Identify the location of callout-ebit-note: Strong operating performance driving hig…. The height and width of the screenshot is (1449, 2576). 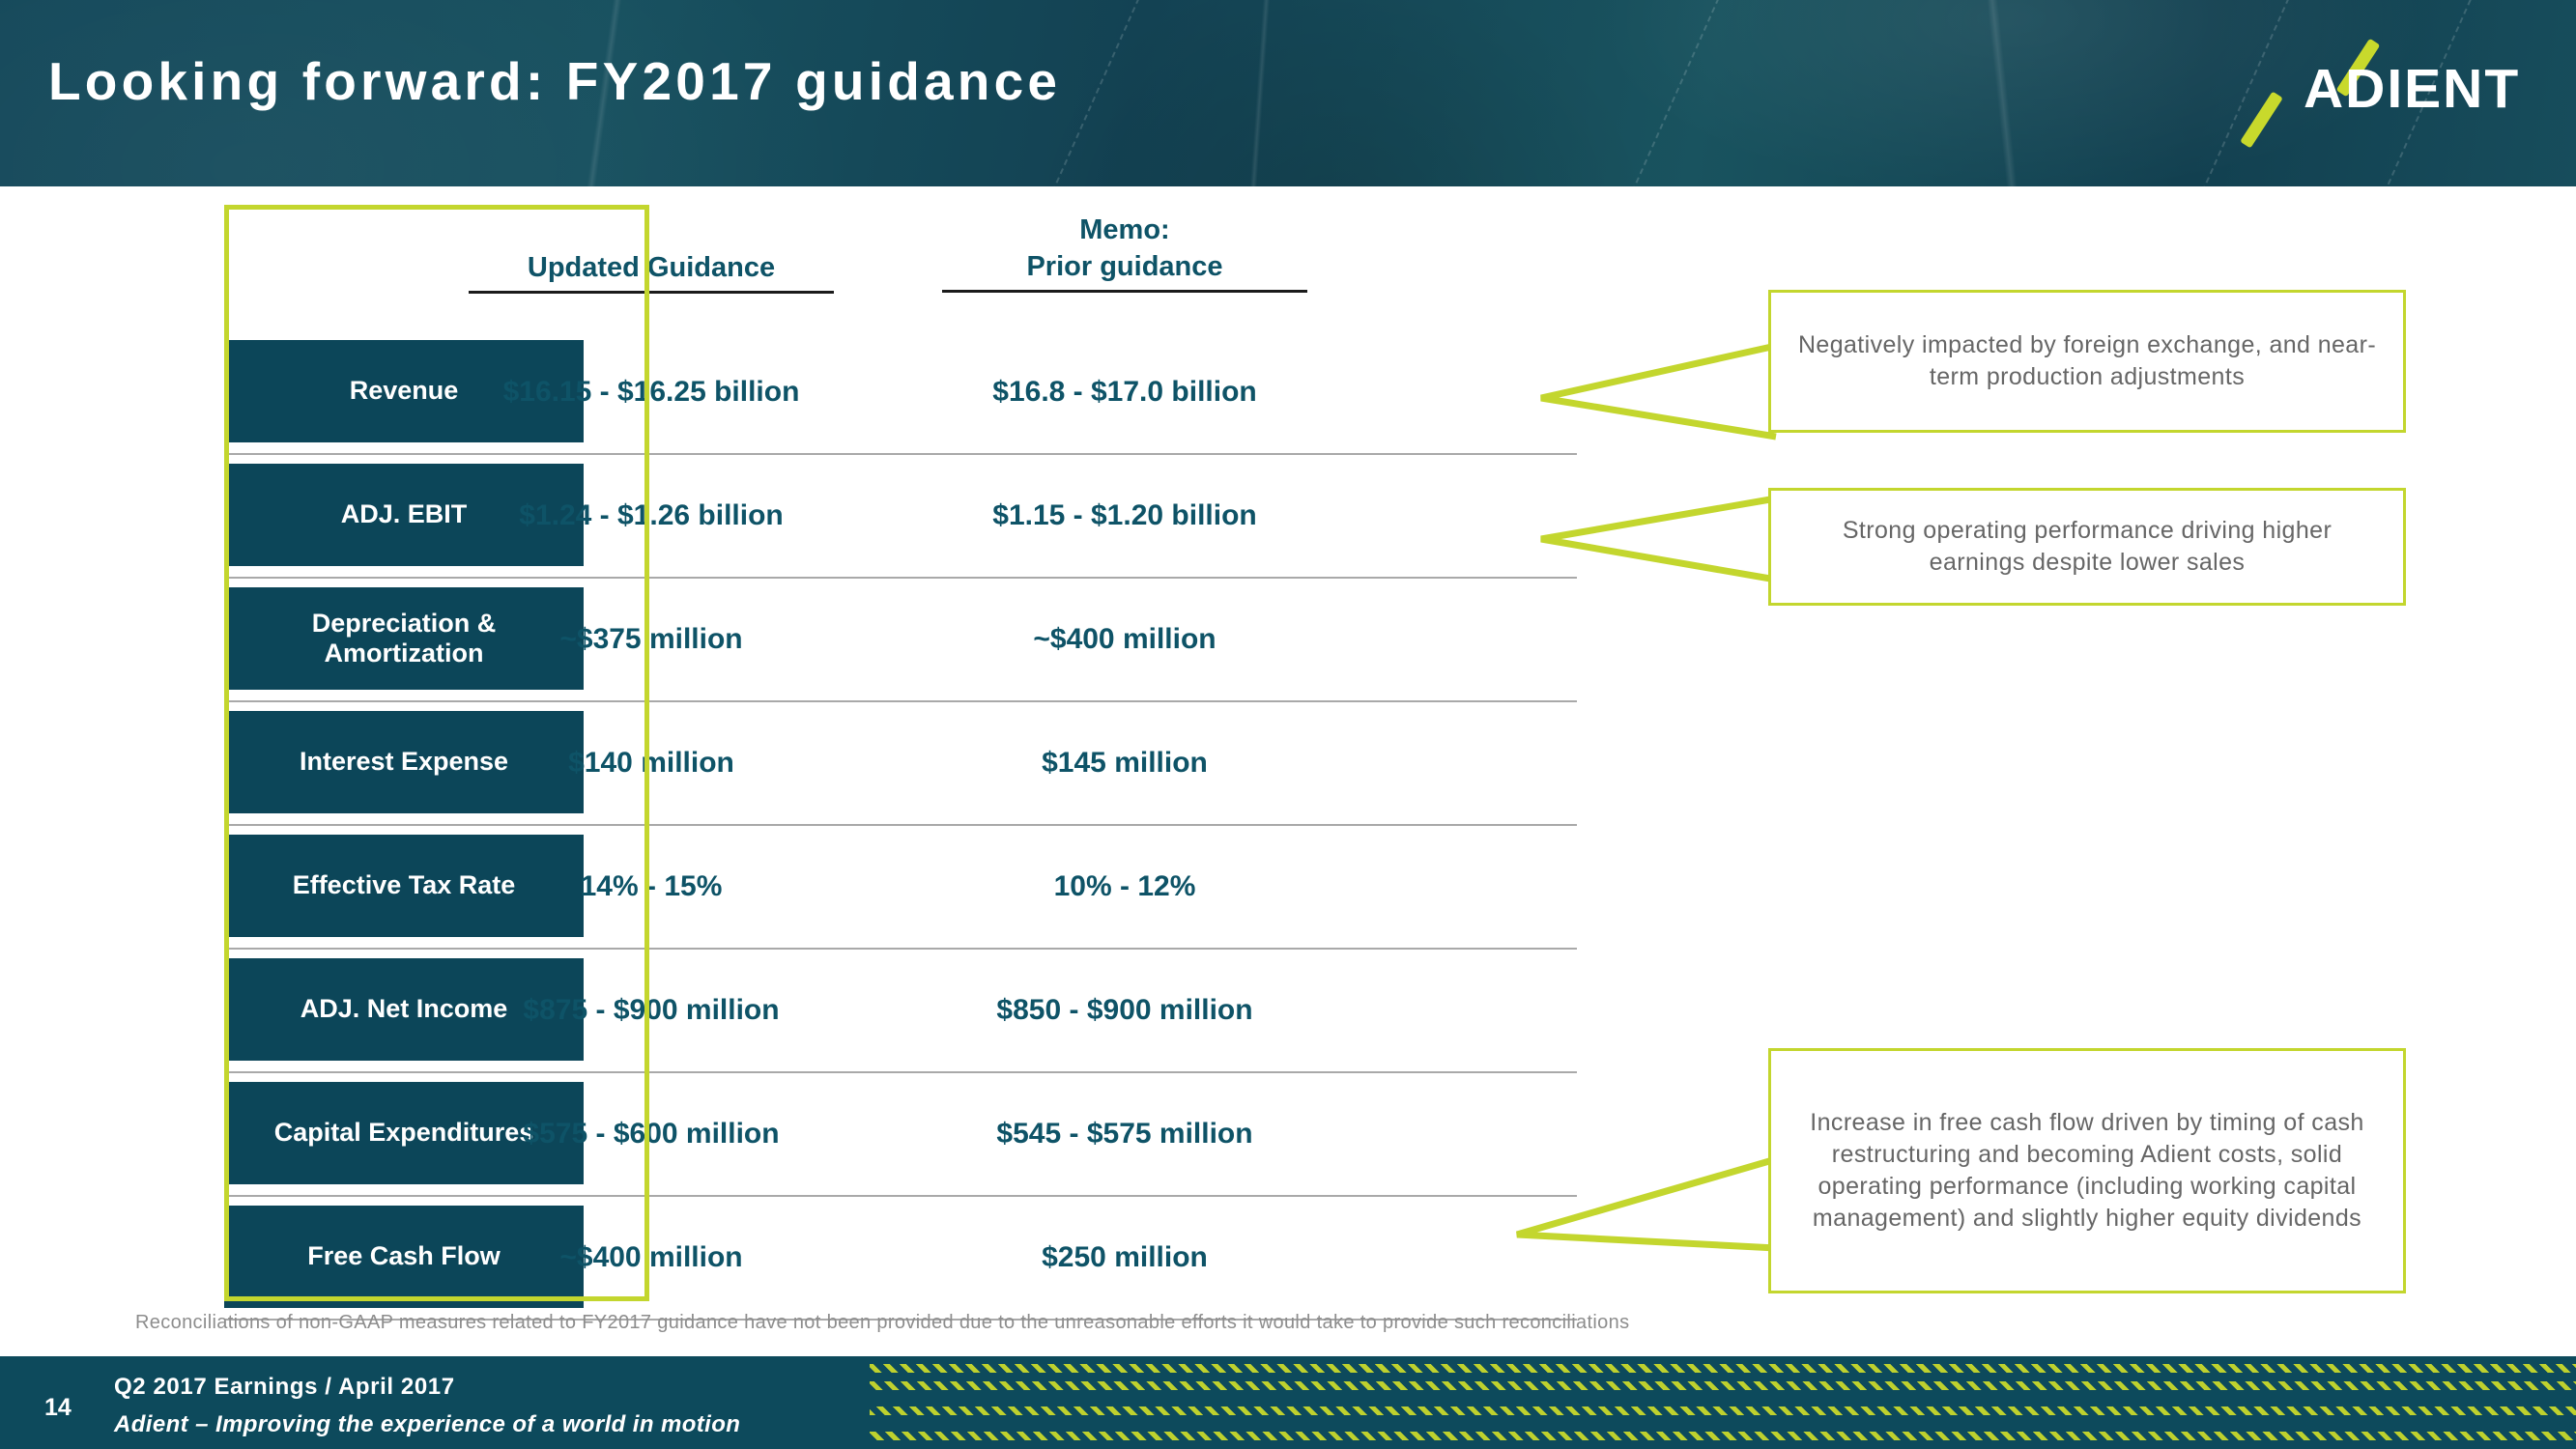
(2087, 547).